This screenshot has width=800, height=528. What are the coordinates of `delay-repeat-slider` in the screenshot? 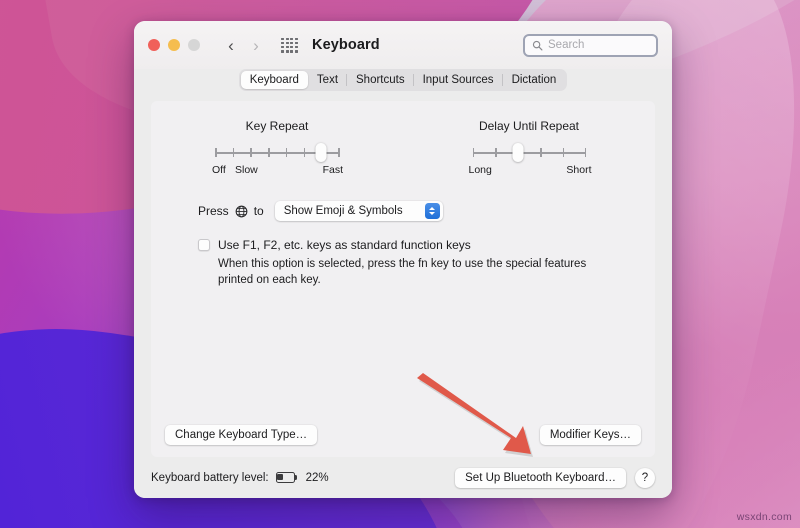 It's located at (529, 152).